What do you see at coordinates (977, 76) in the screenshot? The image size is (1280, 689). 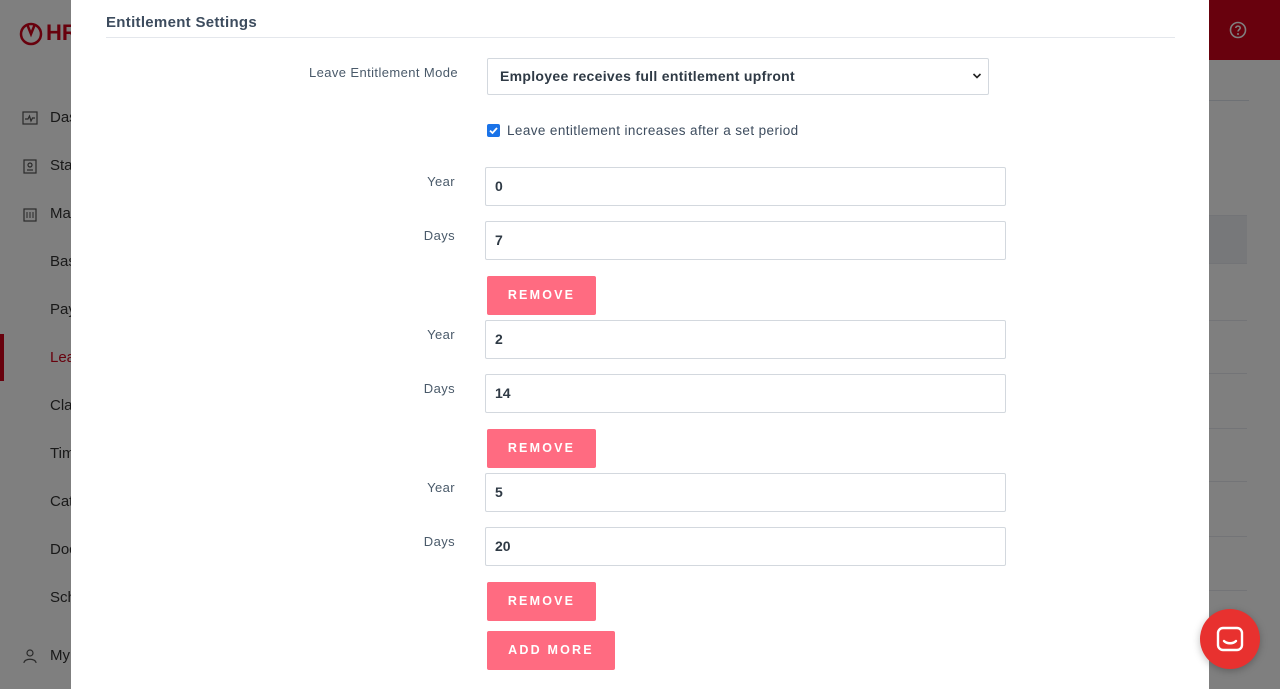 I see `chevron-down-icon` at bounding box center [977, 76].